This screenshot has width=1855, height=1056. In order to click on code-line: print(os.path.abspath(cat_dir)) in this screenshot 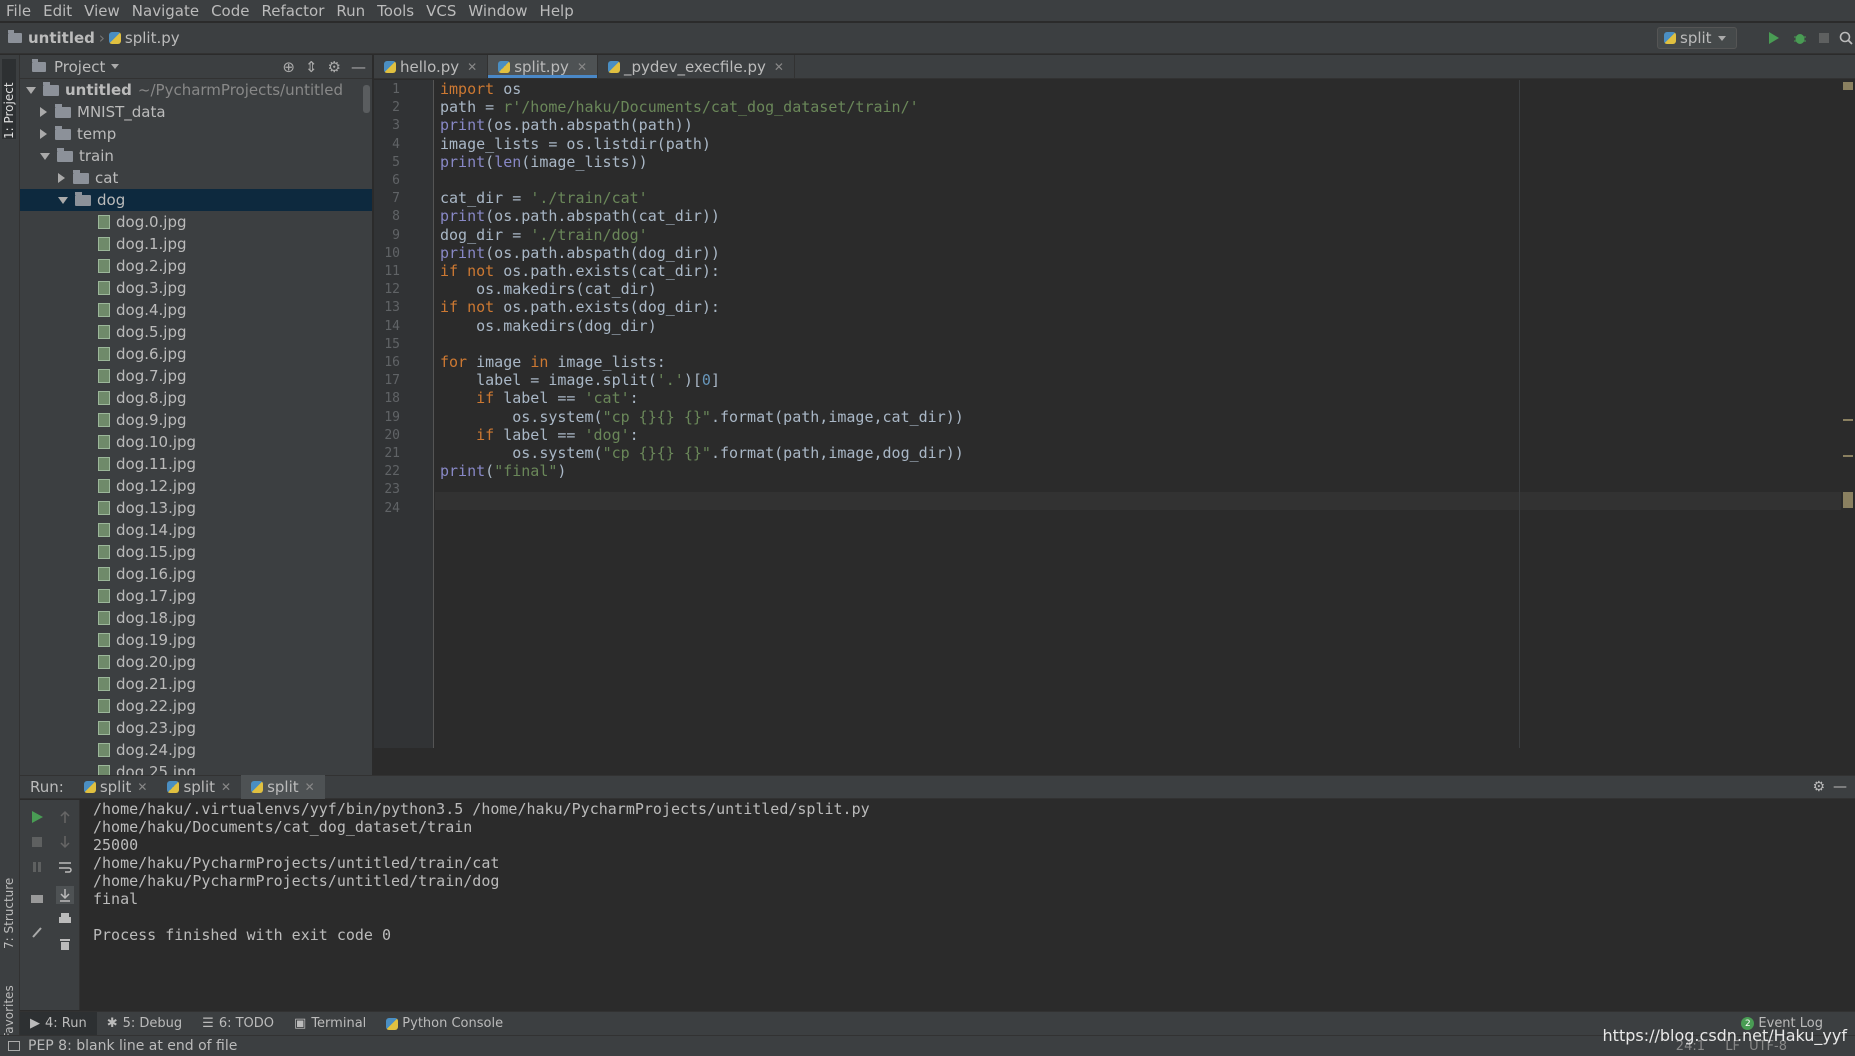, I will do `click(580, 216)`.